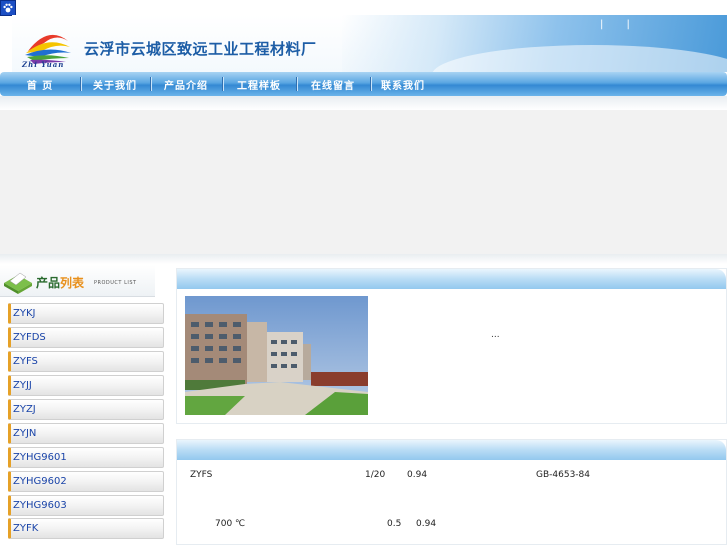 The height and width of the screenshot is (545, 727). I want to click on header-links: | |, so click(620, 24).